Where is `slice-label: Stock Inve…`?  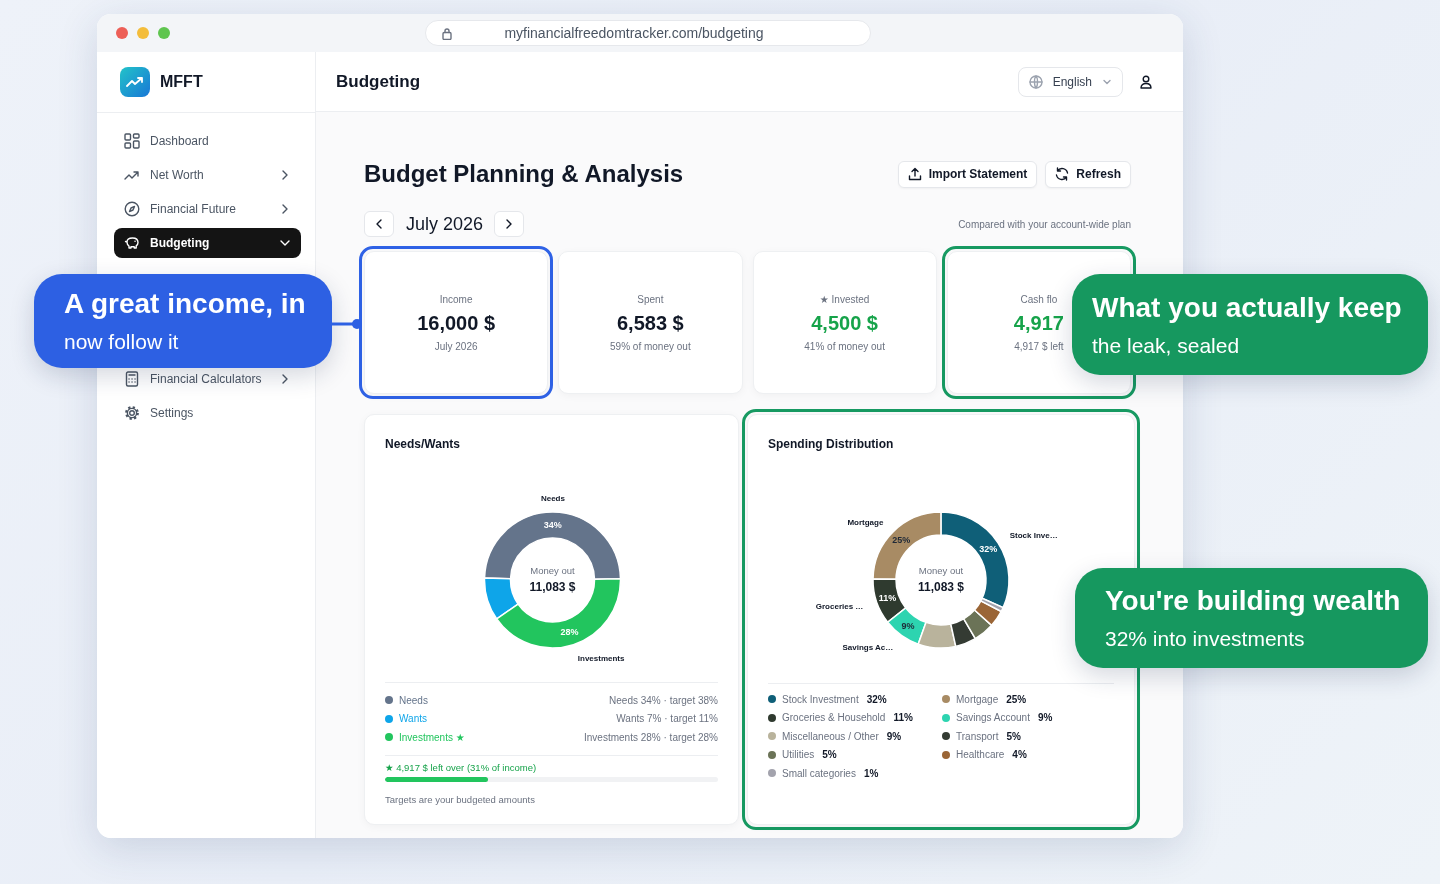 slice-label: Stock Inve… is located at coordinates (1033, 536).